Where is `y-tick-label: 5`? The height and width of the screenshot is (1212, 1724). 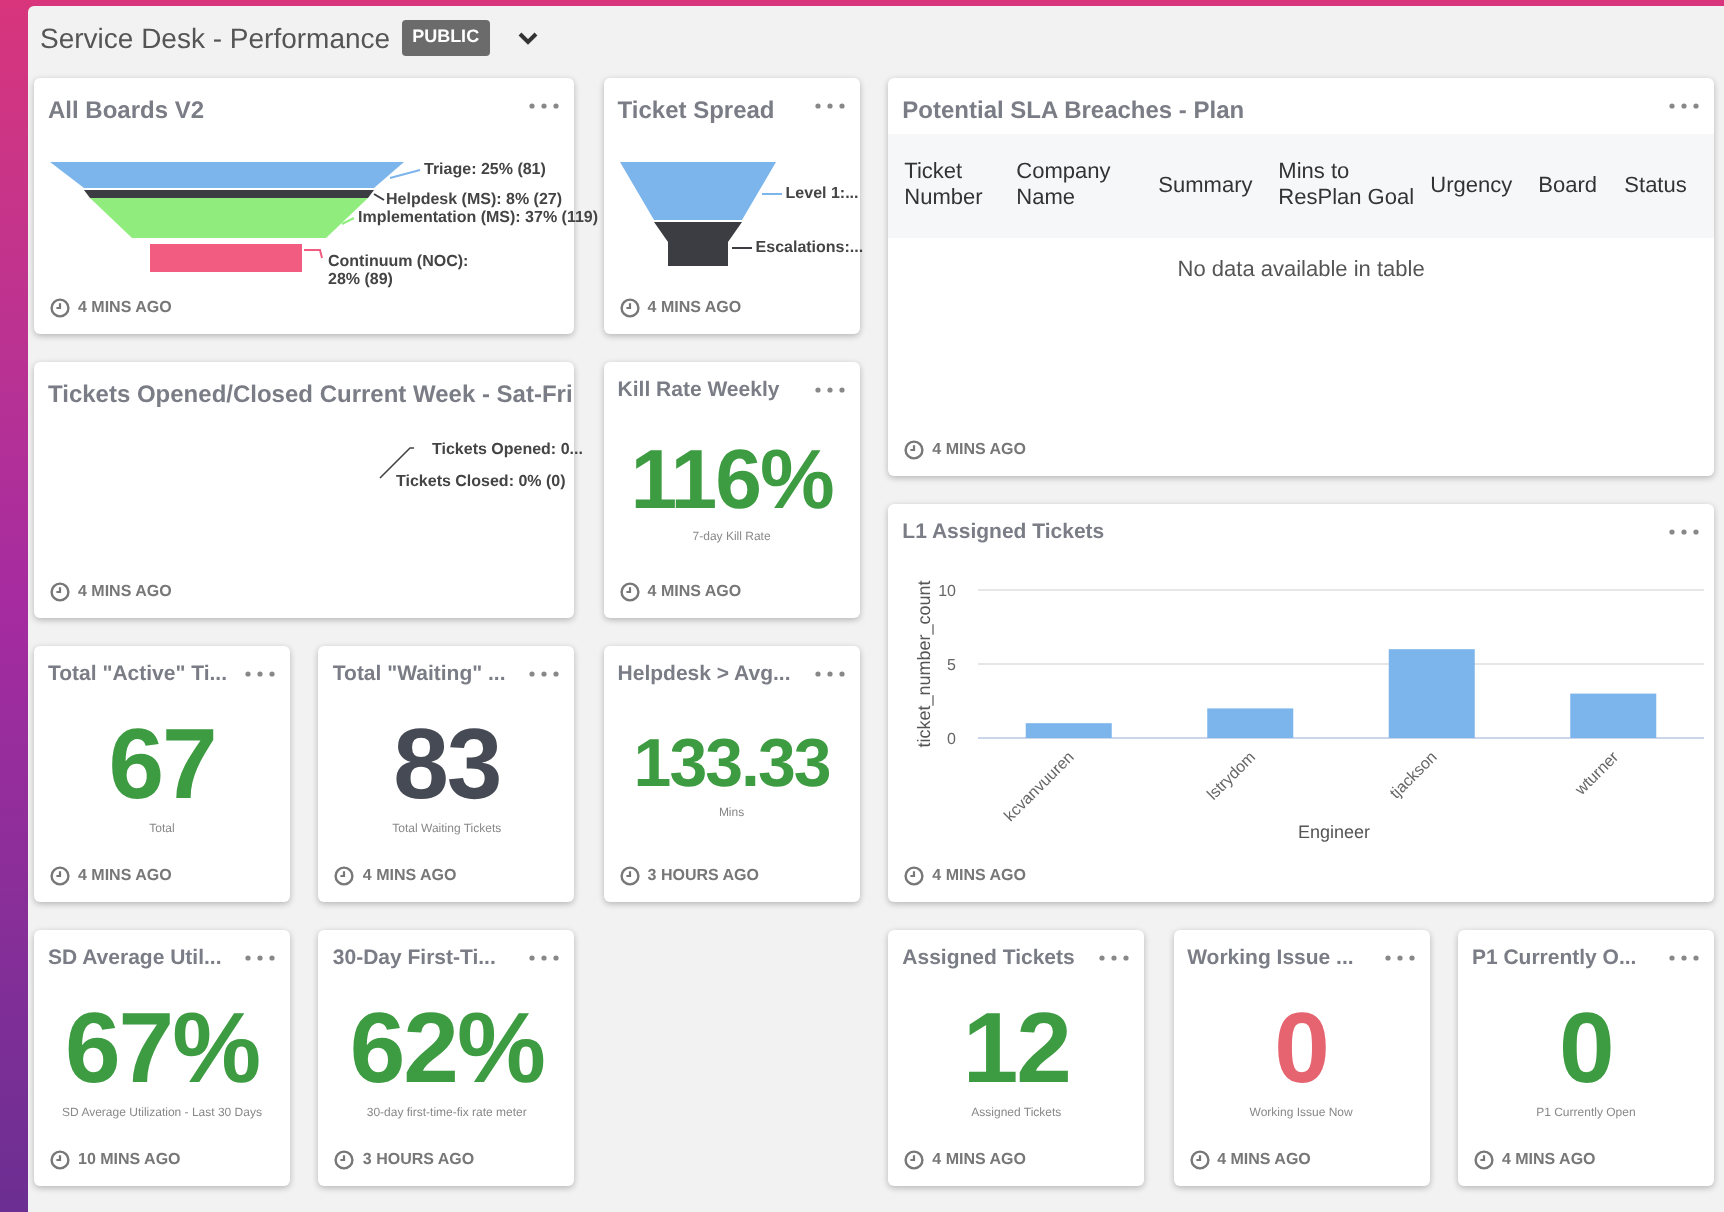
y-tick-label: 5 is located at coordinates (952, 665).